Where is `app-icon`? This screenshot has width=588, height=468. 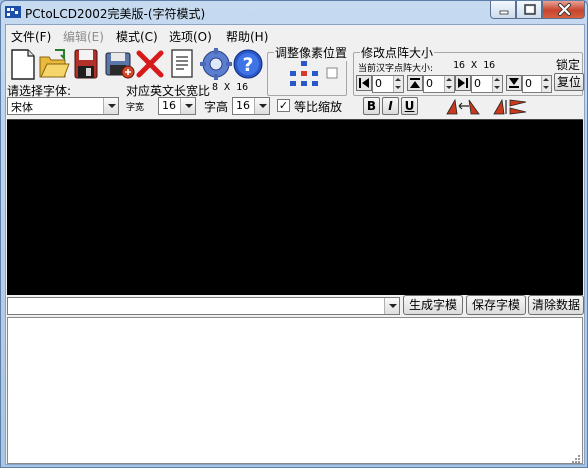 app-icon is located at coordinates (13, 12).